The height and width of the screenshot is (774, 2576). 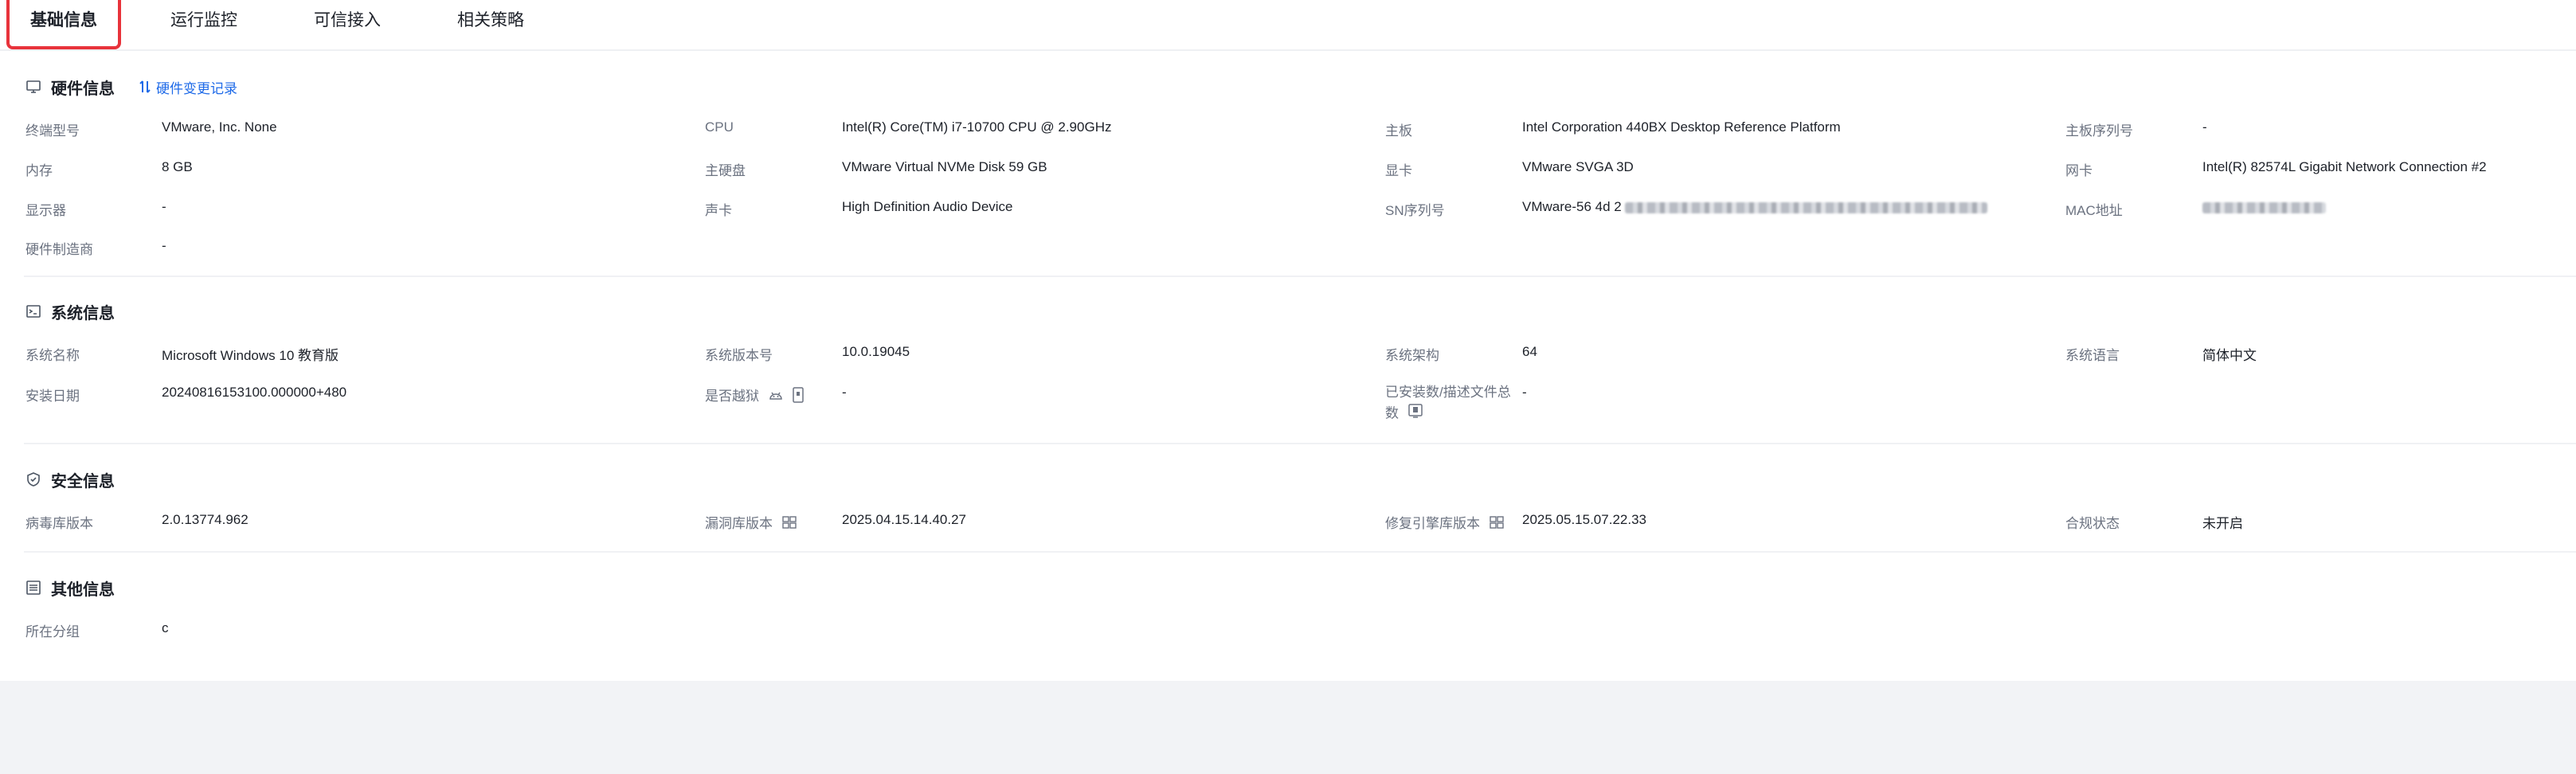 What do you see at coordinates (164, 245) in the screenshot?
I see `manufacturer-value: -` at bounding box center [164, 245].